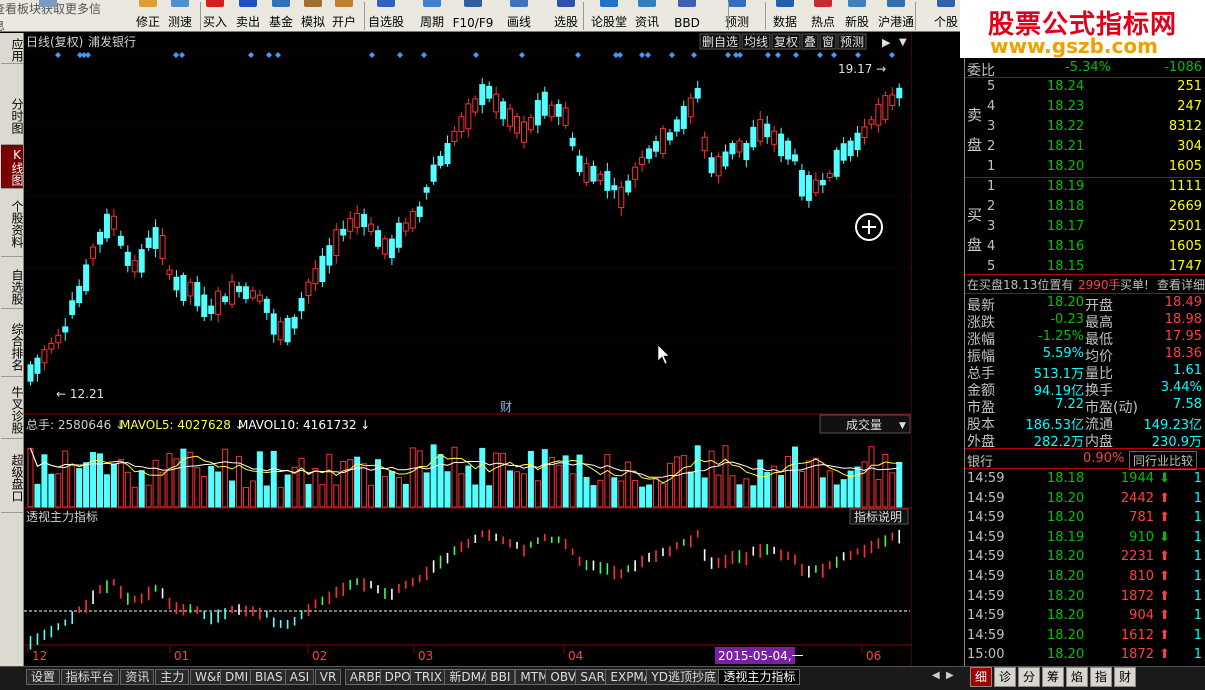 The width and height of the screenshot is (1205, 690). What do you see at coordinates (299, 677) in the screenshot?
I see `indicator-tab: ASI` at bounding box center [299, 677].